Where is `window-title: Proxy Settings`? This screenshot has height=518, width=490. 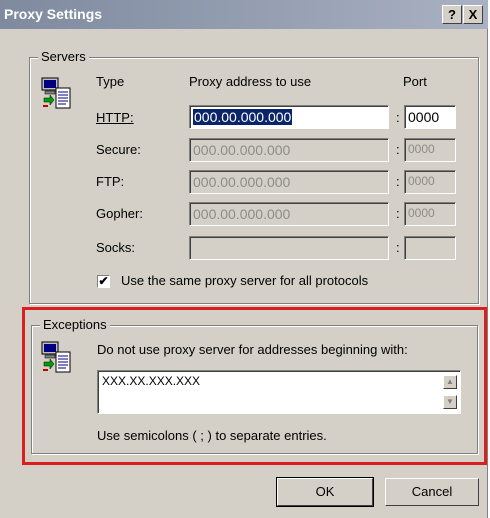
window-title: Proxy Settings is located at coordinates (53, 14).